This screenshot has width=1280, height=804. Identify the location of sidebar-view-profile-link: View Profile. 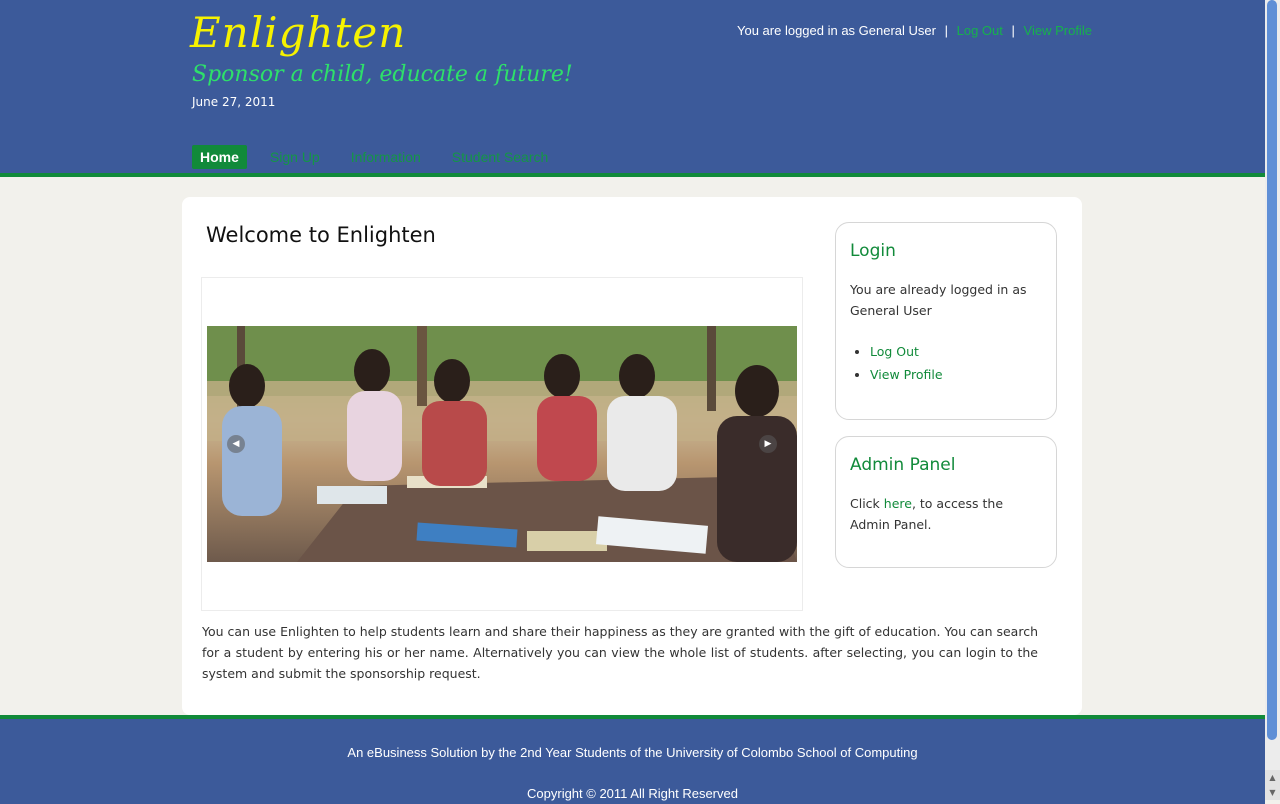
(906, 374).